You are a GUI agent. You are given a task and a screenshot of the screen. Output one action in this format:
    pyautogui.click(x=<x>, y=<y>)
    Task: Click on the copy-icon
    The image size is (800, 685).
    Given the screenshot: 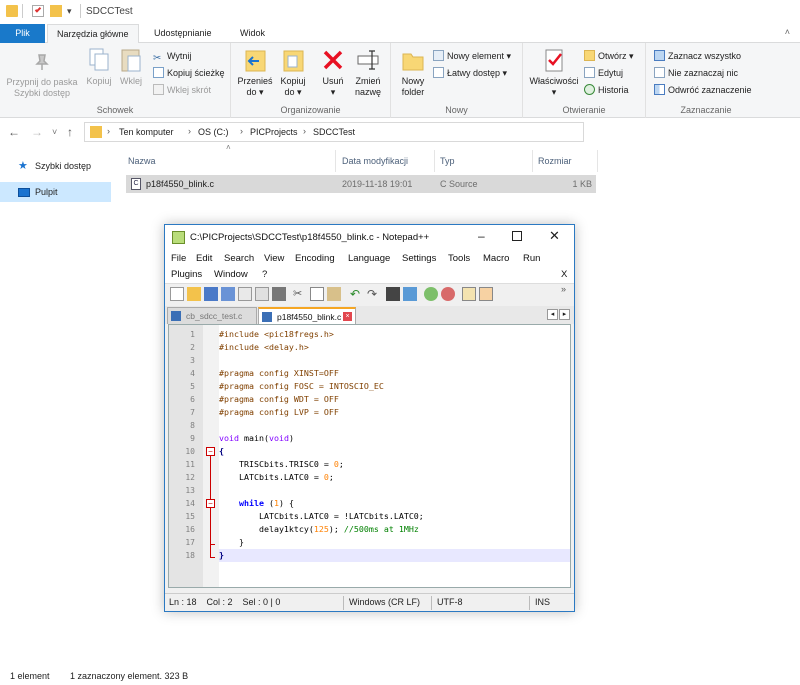 What is the action you would take?
    pyautogui.click(x=317, y=294)
    